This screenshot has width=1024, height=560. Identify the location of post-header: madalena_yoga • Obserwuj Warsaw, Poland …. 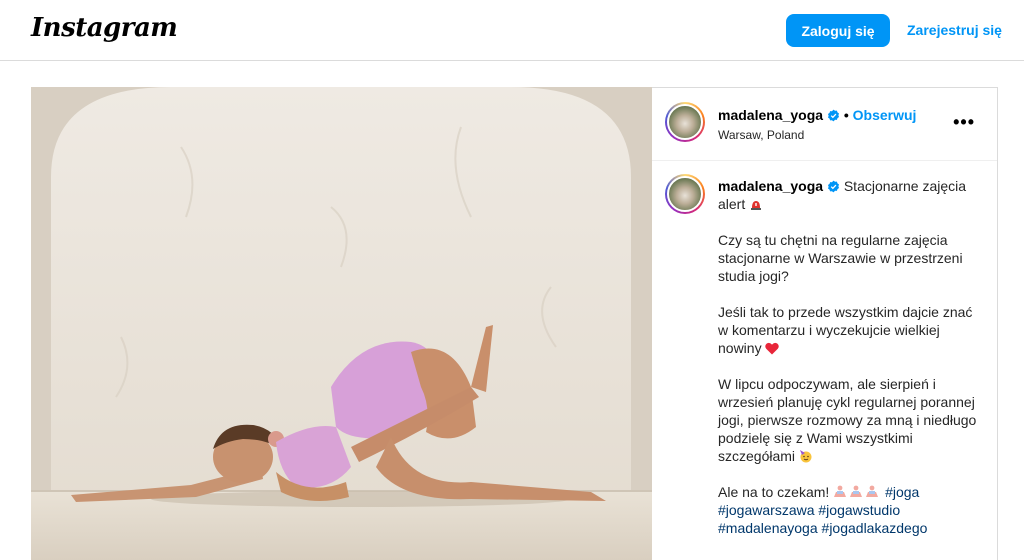
(824, 124).